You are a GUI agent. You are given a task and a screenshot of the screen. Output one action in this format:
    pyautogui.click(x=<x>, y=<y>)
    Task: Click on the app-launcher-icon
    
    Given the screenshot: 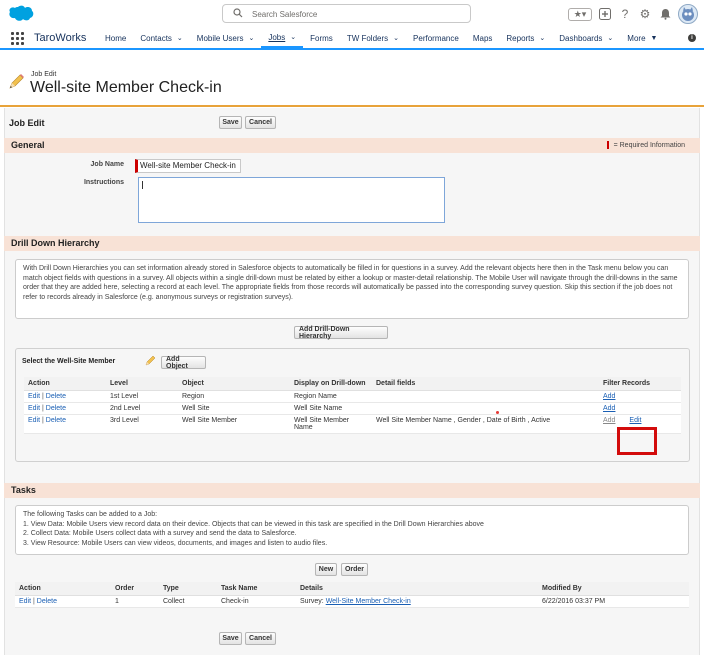 What is the action you would take?
    pyautogui.click(x=17, y=38)
    